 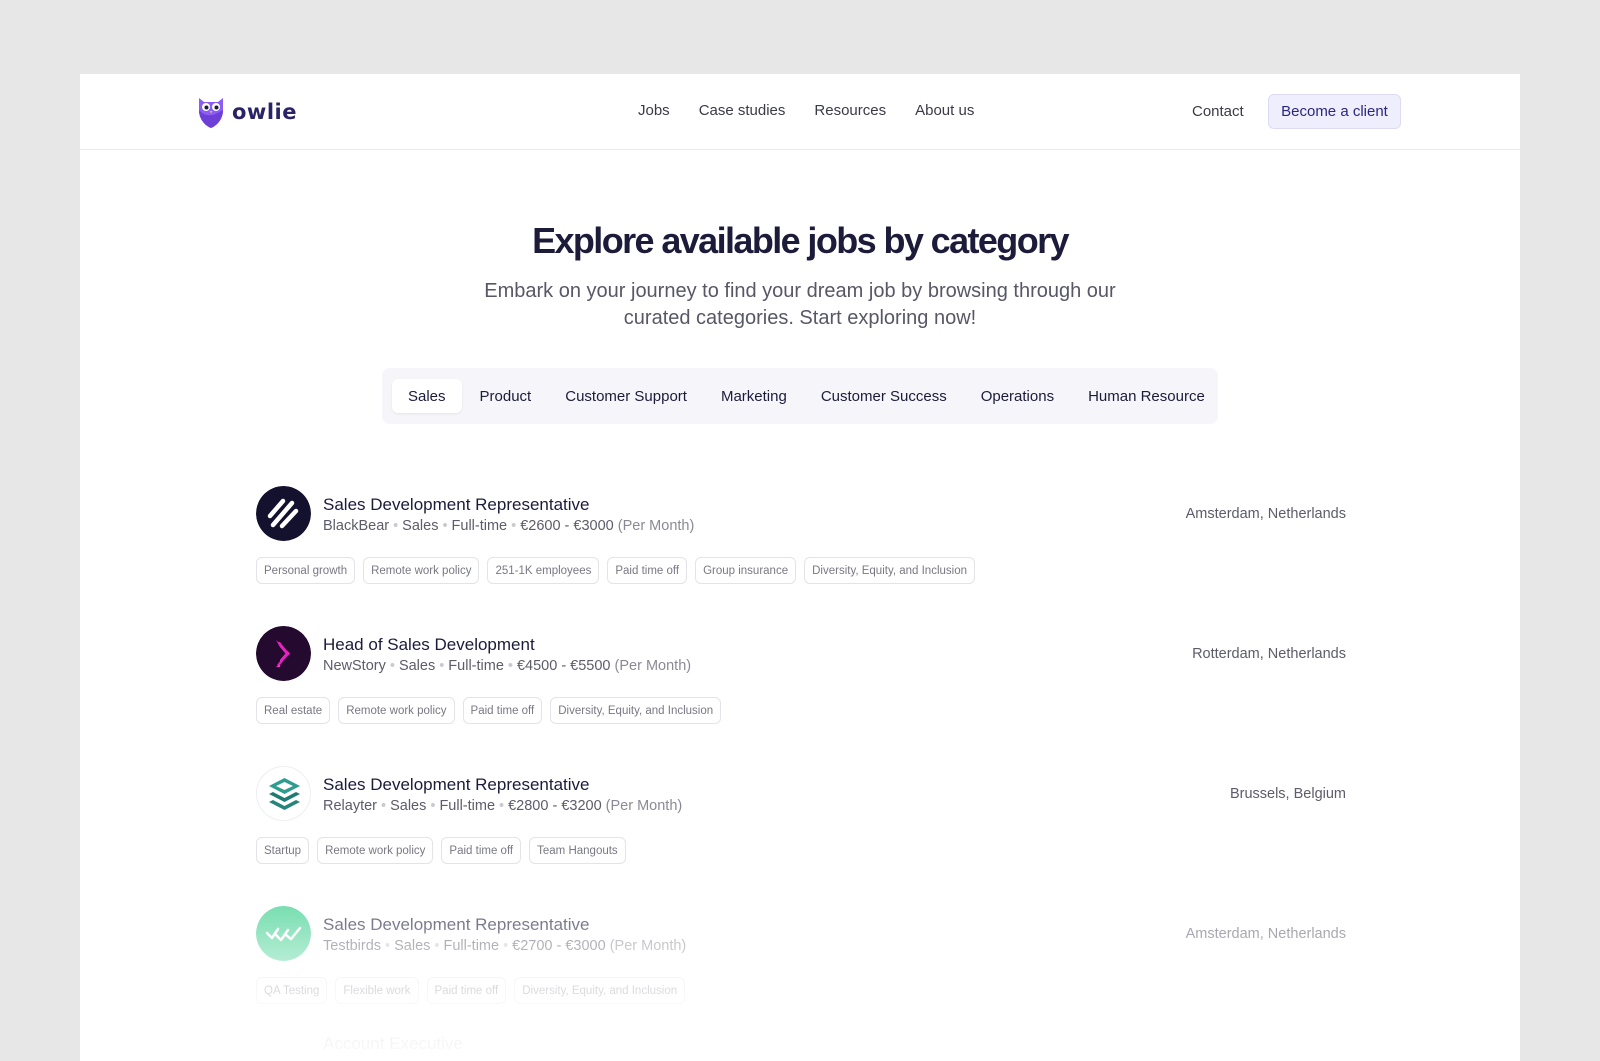 I want to click on job-tag: QA Testing, so click(x=292, y=990).